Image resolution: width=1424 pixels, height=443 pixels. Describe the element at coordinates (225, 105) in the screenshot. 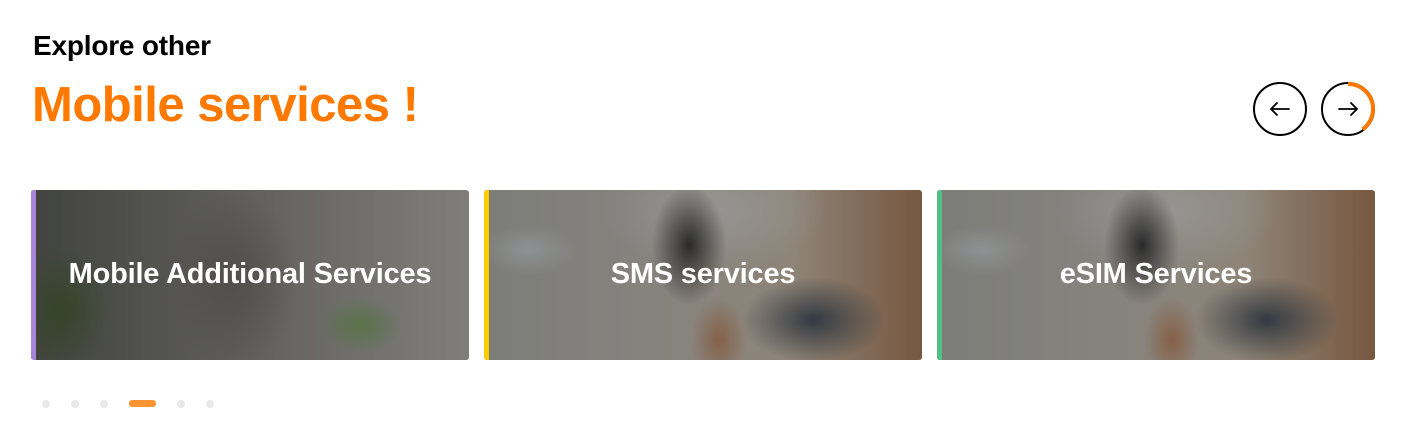

I see `section-heading: Mobile services !` at that location.